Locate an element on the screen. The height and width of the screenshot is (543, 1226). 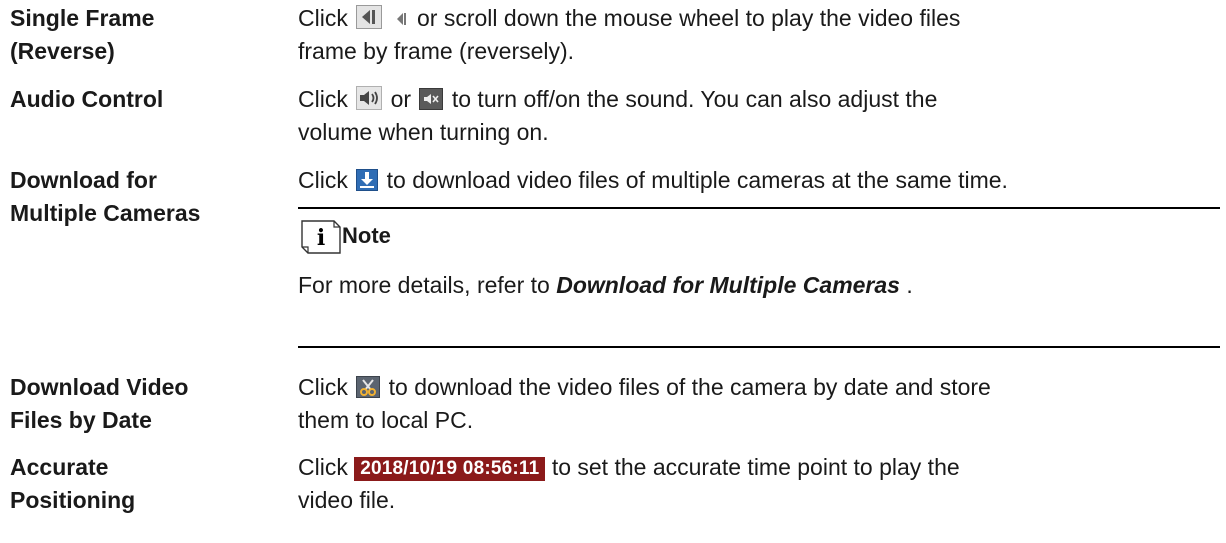
desc-text: or is located at coordinates (401, 99).